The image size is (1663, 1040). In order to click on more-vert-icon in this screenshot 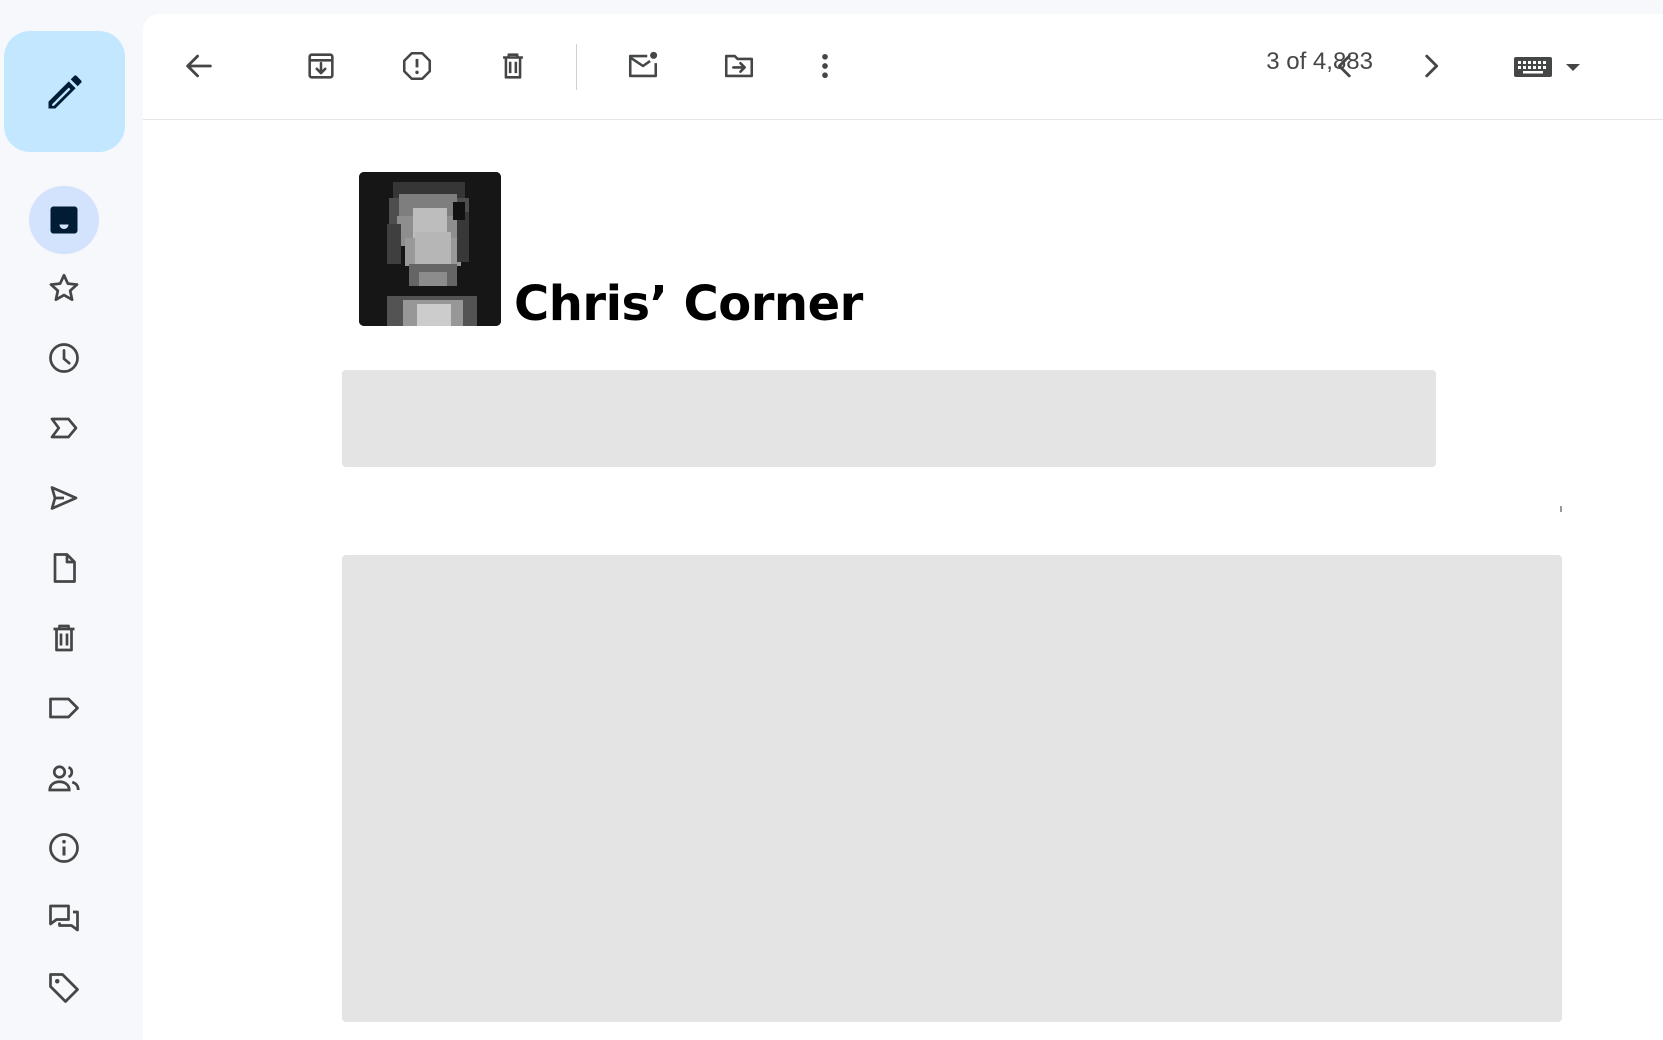, I will do `click(825, 66)`.